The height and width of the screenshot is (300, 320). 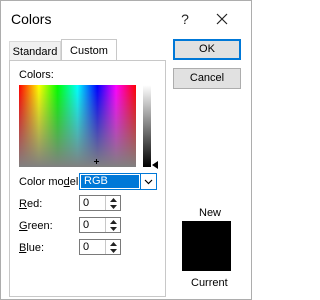 I want to click on green-label: Green:, so click(x=36, y=226).